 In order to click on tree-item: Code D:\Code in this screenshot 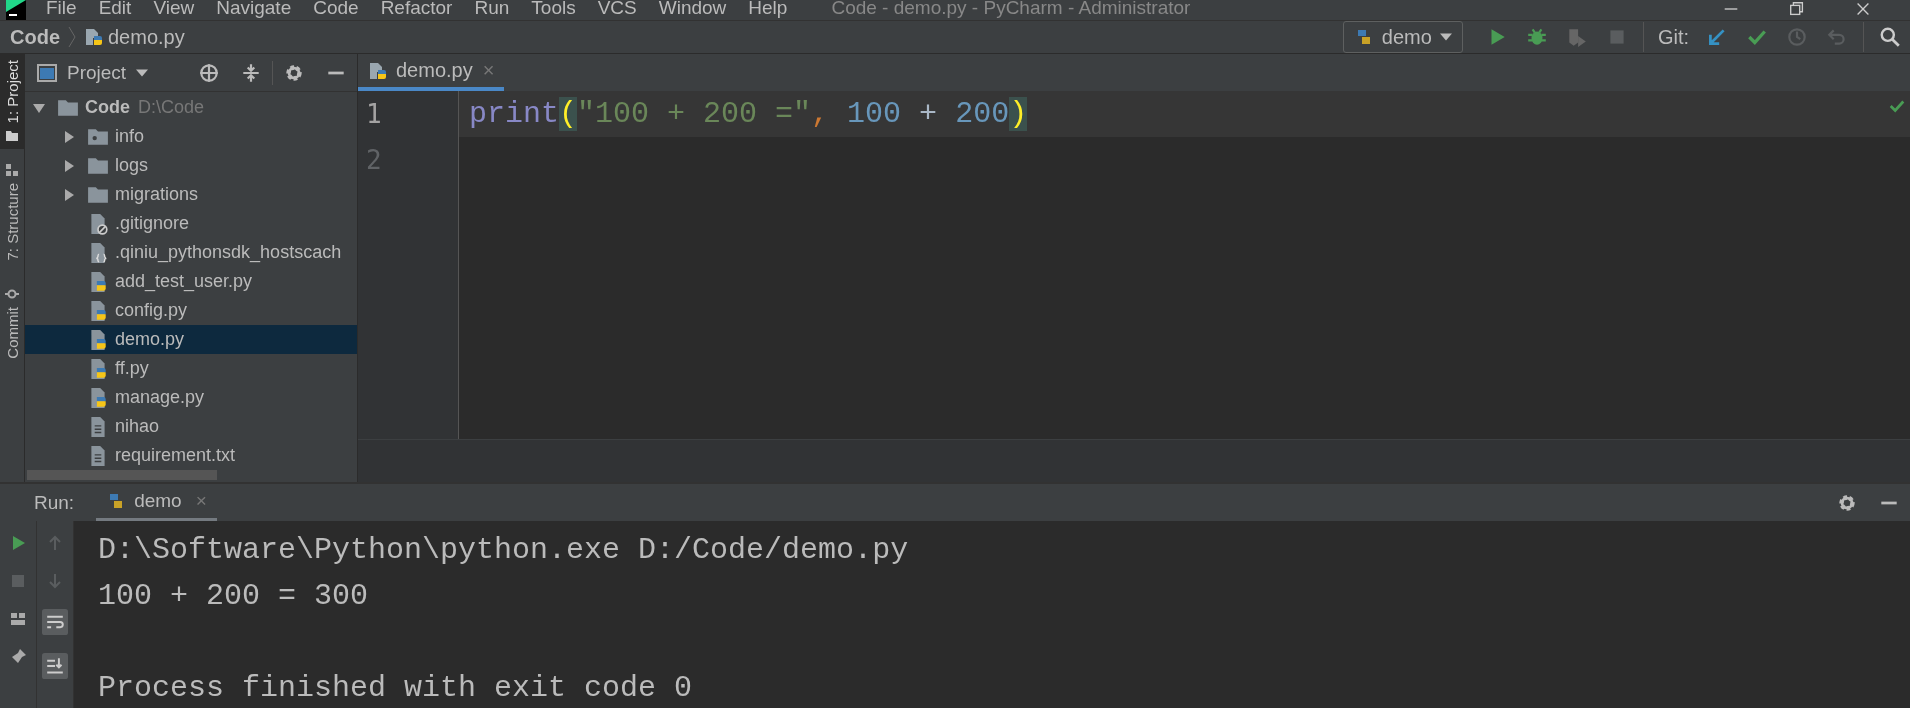, I will do `click(191, 107)`.